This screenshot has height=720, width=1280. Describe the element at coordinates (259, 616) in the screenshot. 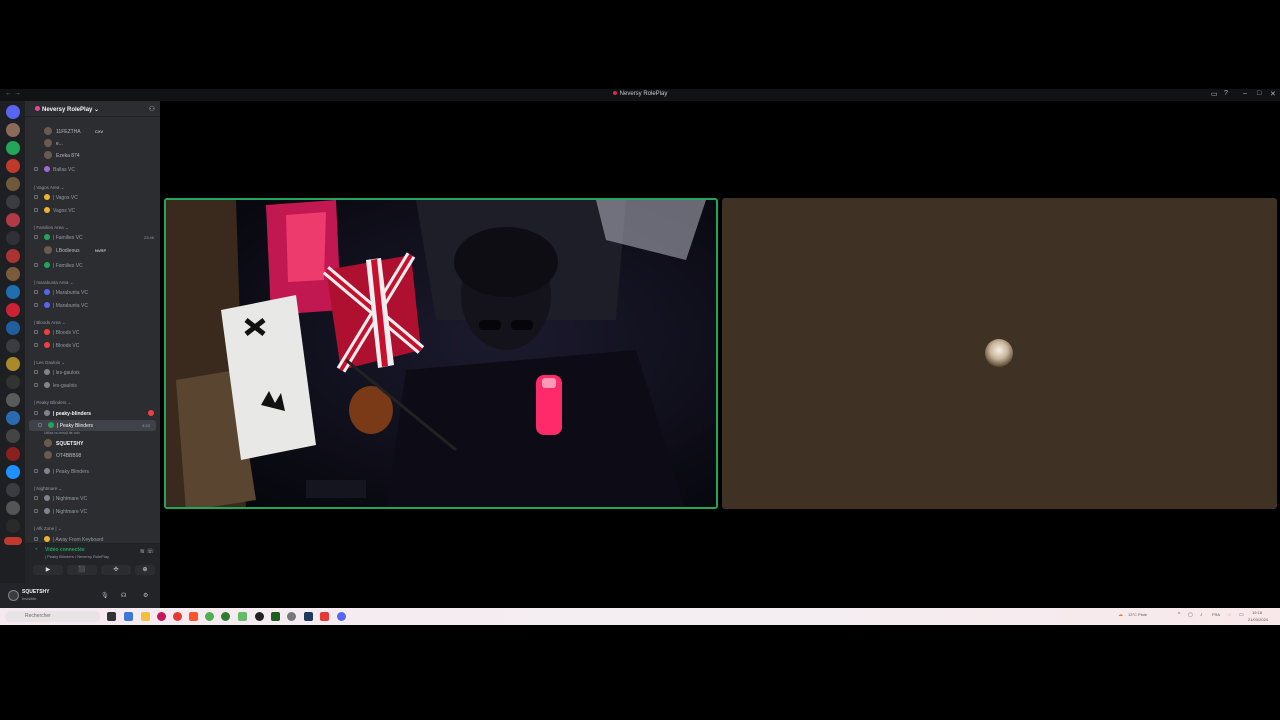

I see `obs-icon` at that location.